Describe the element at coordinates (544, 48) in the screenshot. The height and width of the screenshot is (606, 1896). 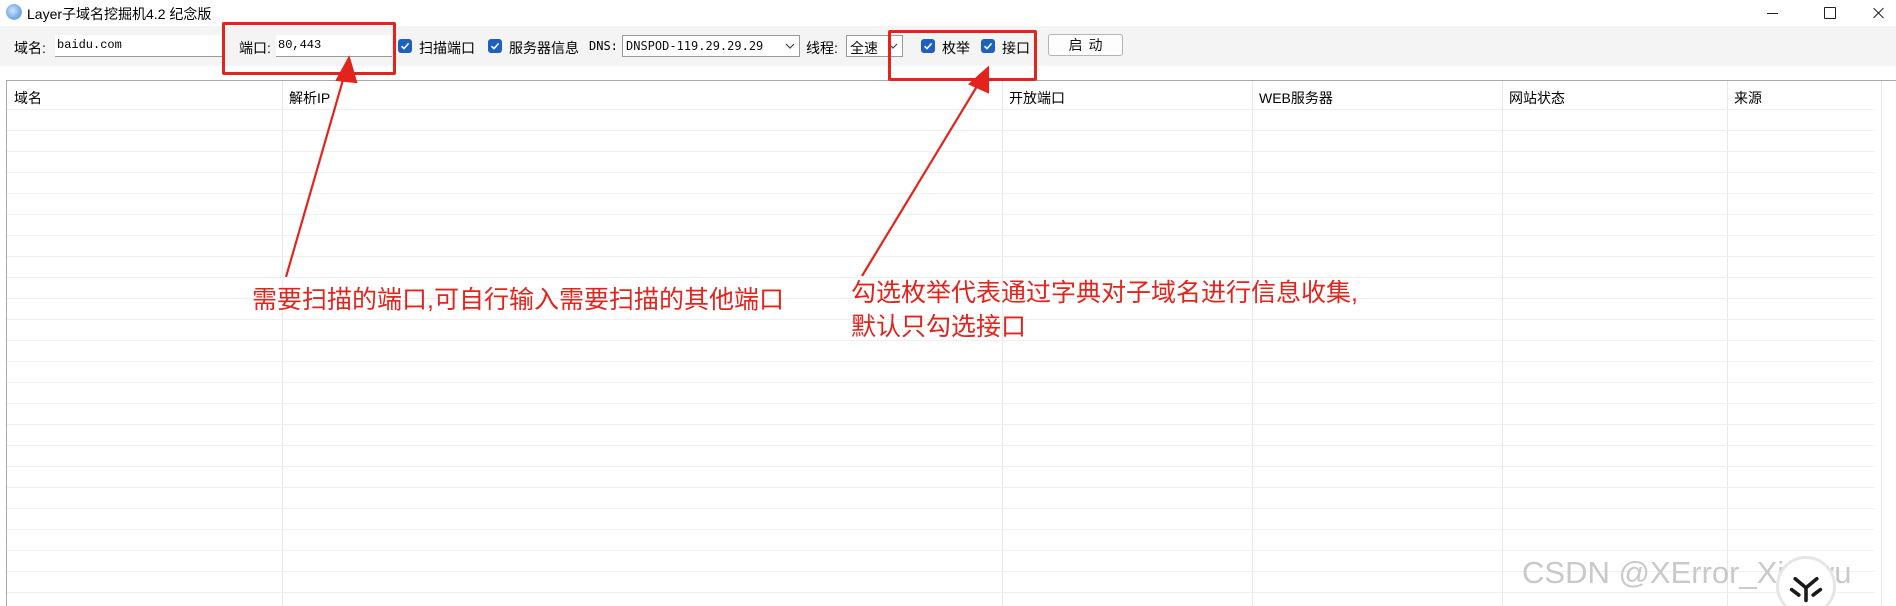
I see `server-info-label: 服务器信息` at that location.